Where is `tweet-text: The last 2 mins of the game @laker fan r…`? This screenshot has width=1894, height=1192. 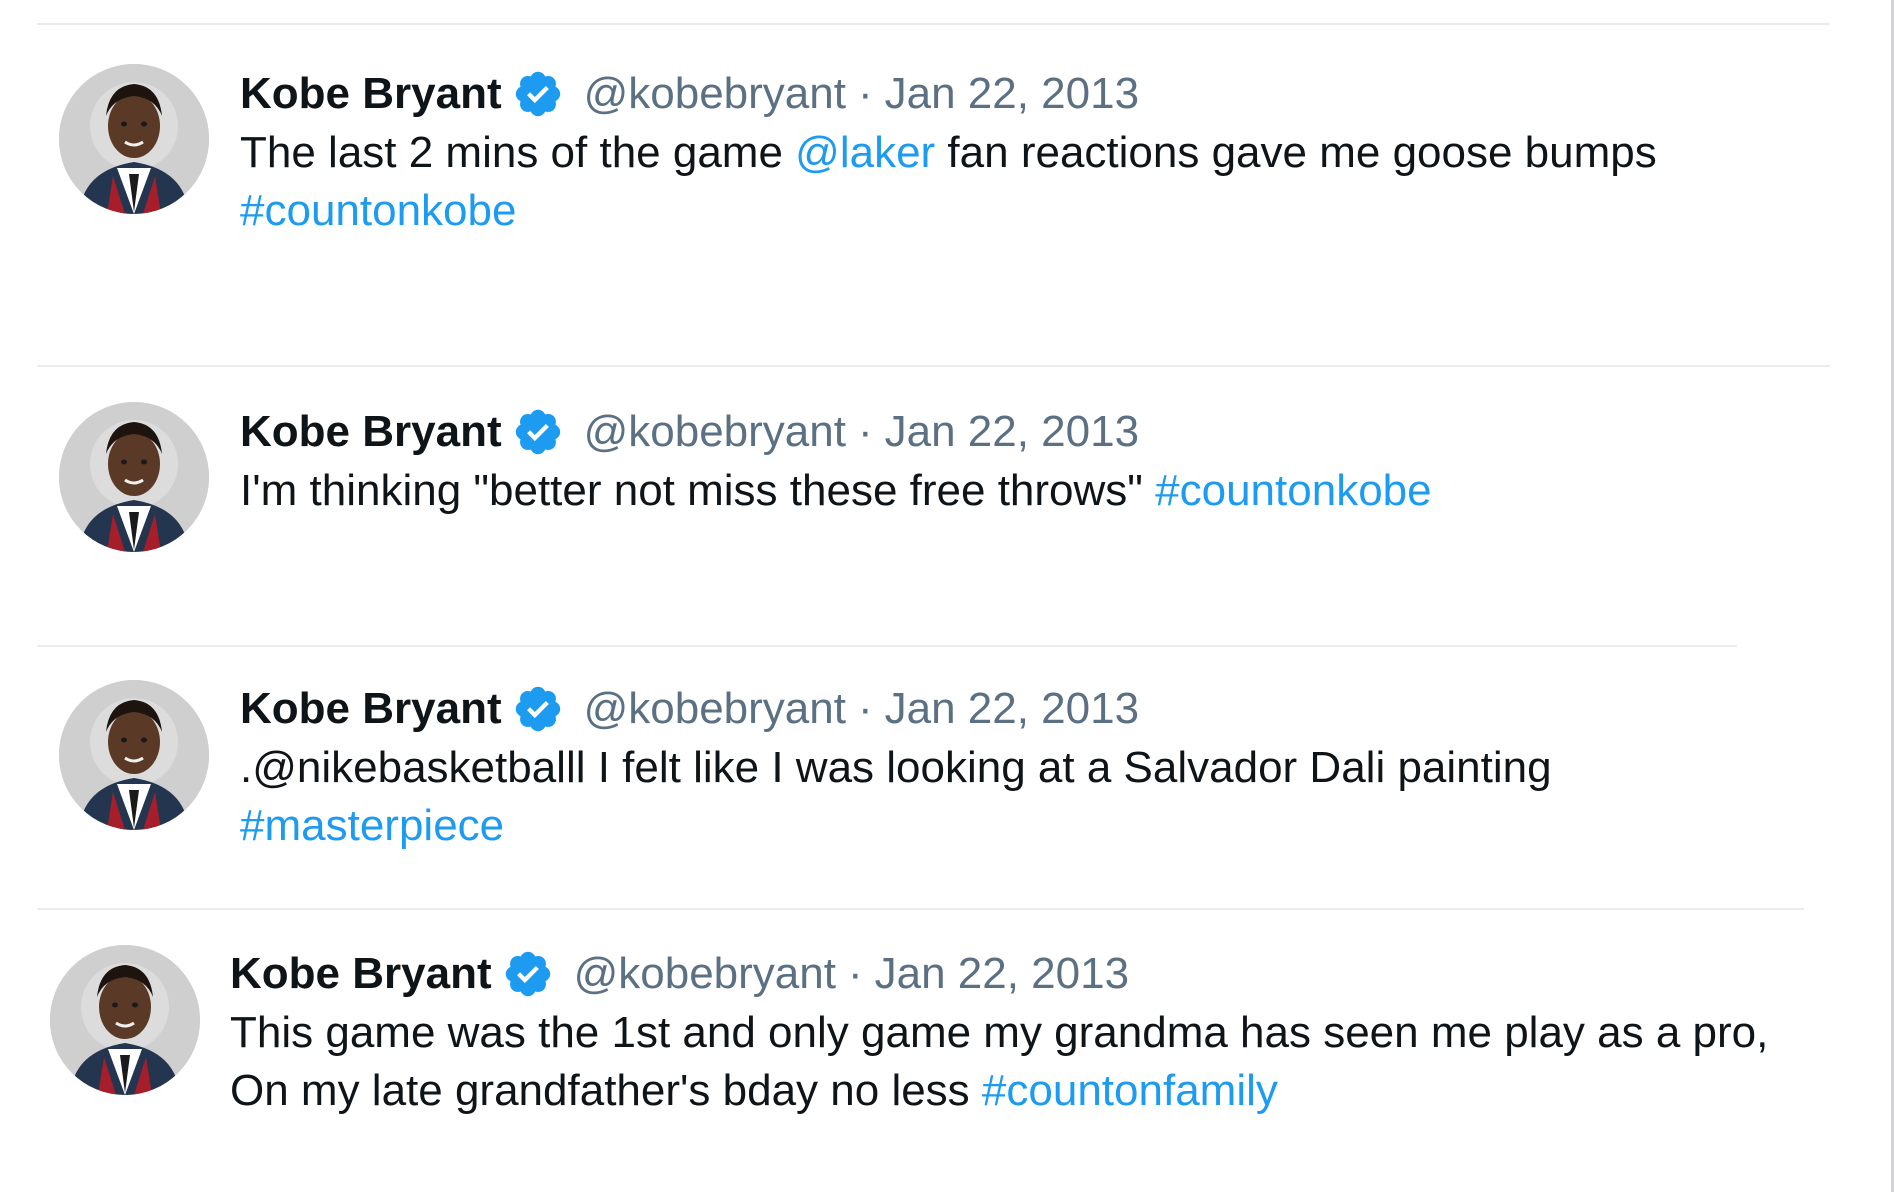 tweet-text: The last 2 mins of the game @laker fan r… is located at coordinates (1020, 182).